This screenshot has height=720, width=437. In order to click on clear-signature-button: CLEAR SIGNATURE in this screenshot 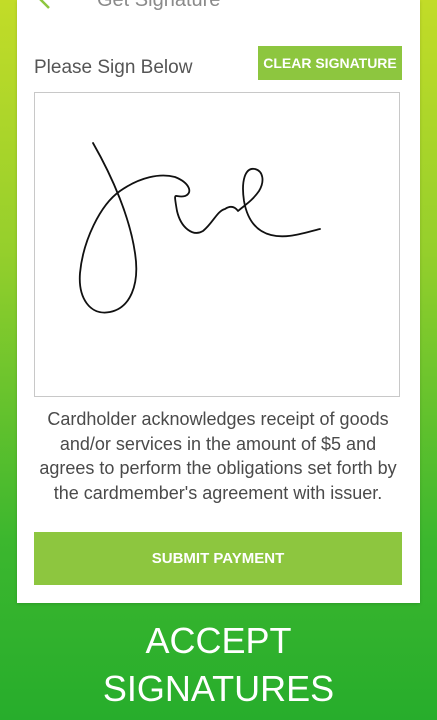, I will do `click(330, 63)`.